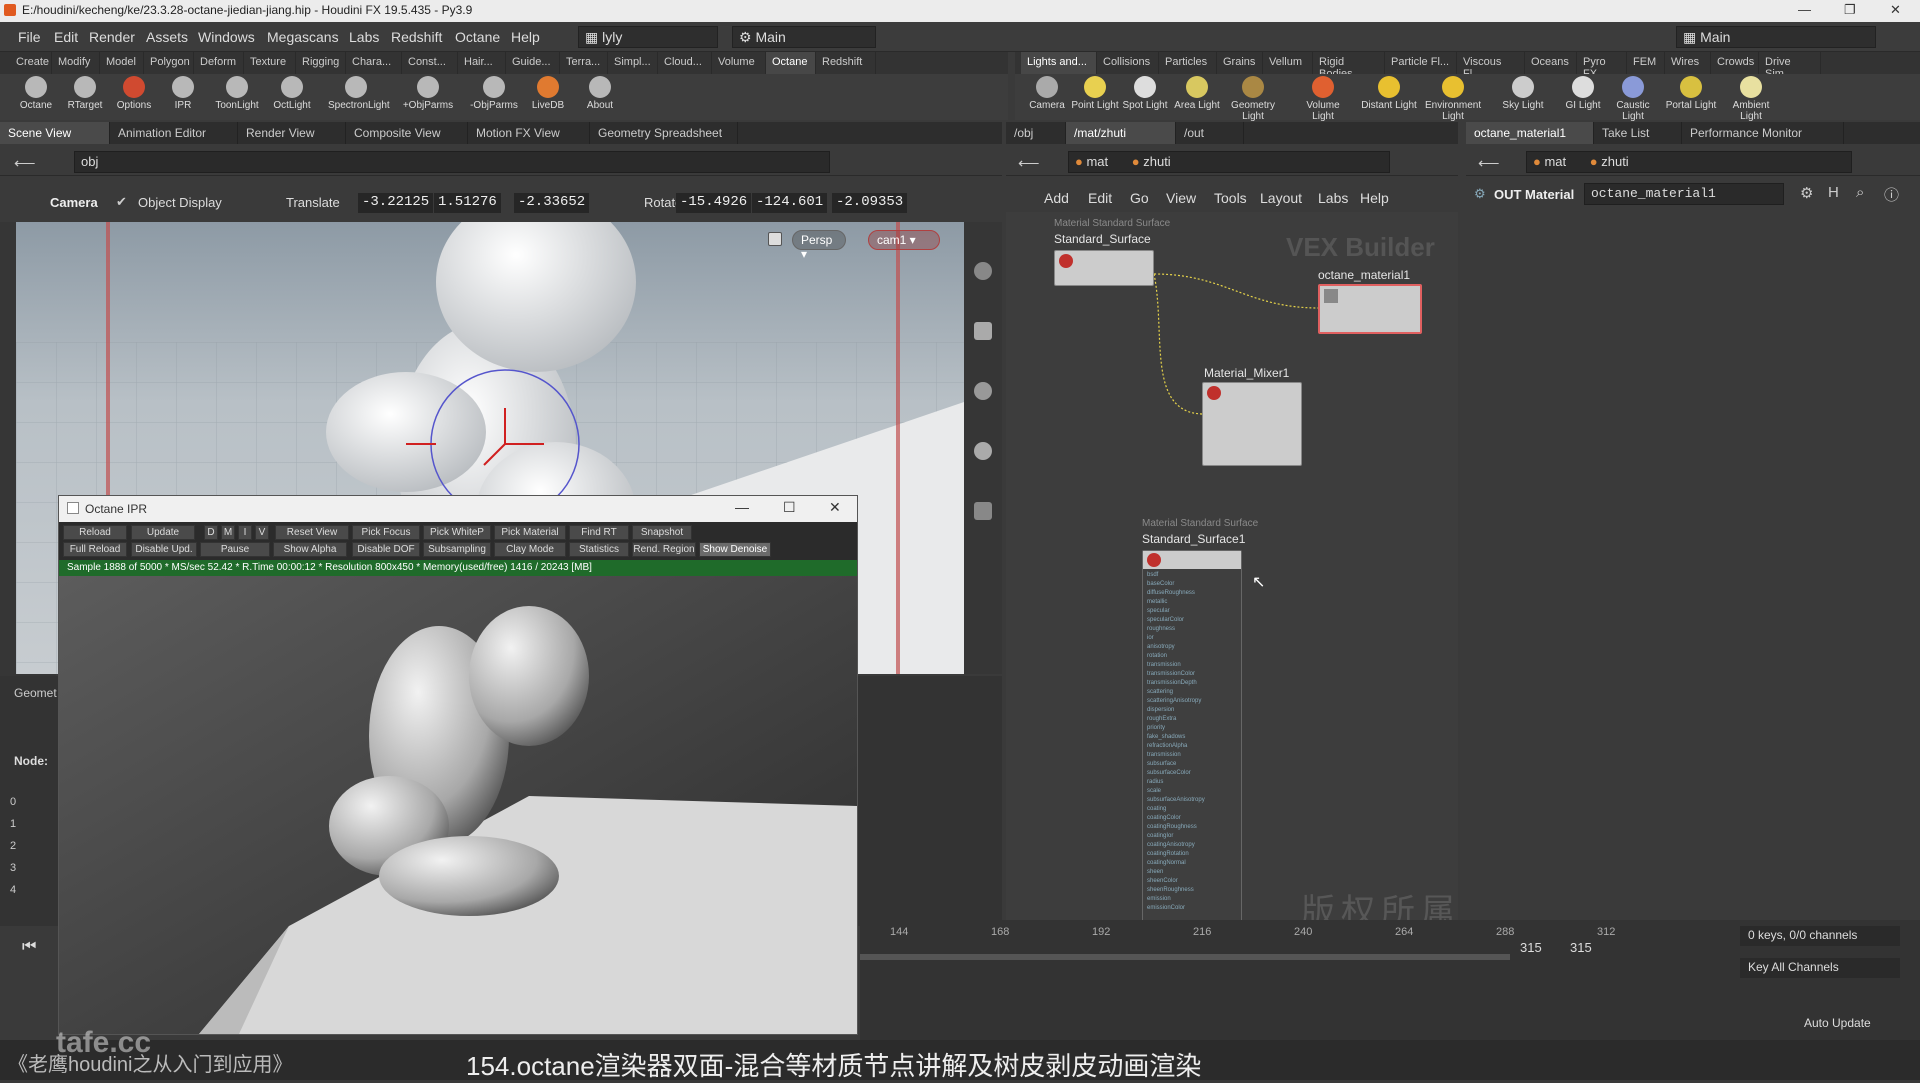 This screenshot has height=1083, width=1920. I want to click on input-port: transmission, so click(1193, 665).